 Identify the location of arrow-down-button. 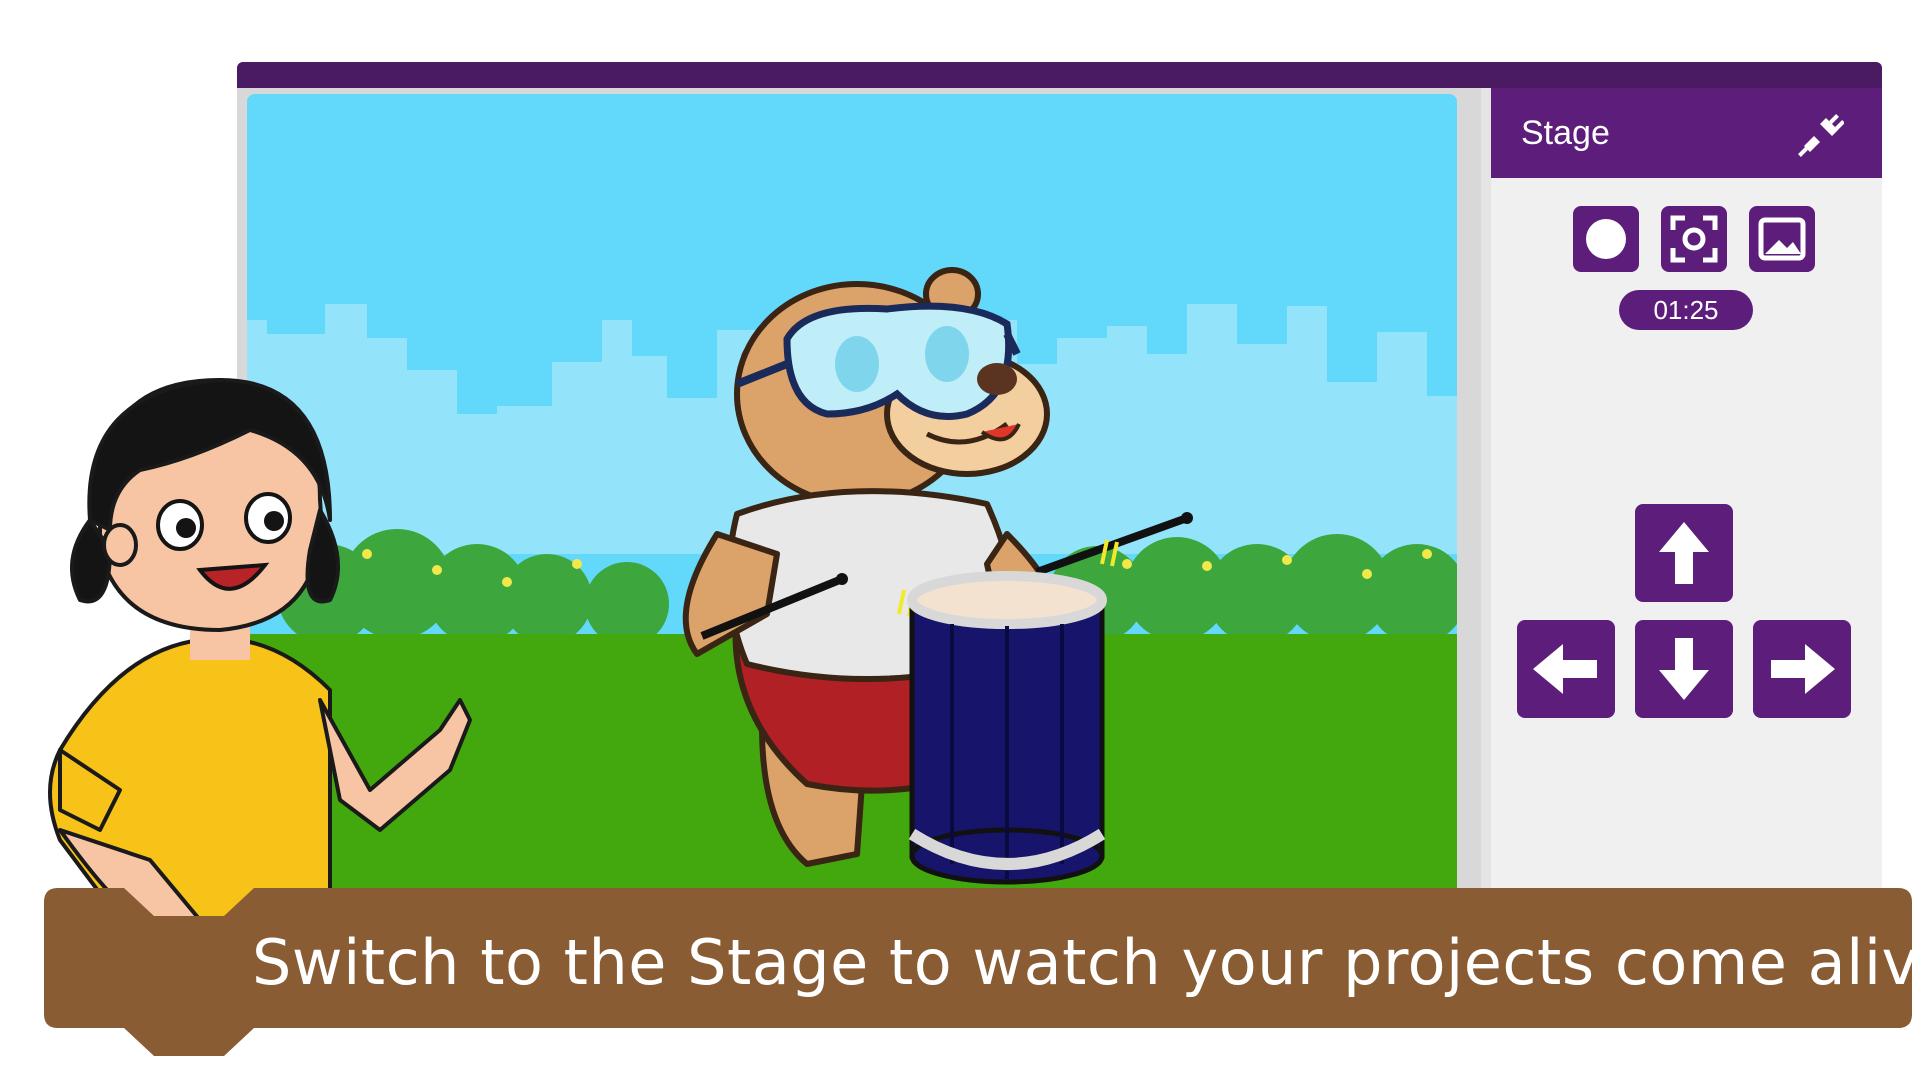
(1684, 669).